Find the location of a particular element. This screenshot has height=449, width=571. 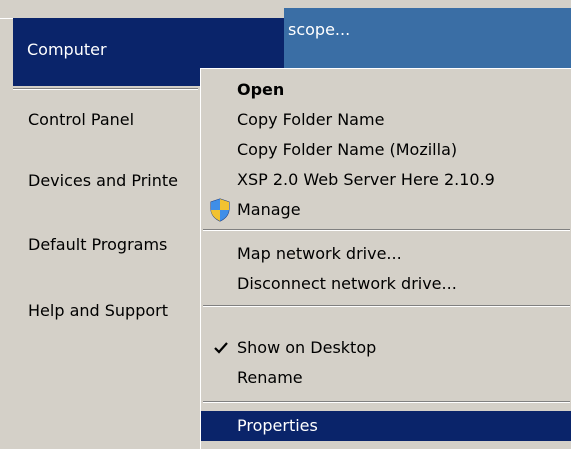

start-menu-item-default-programs: Default Programs is located at coordinates (114, 244).